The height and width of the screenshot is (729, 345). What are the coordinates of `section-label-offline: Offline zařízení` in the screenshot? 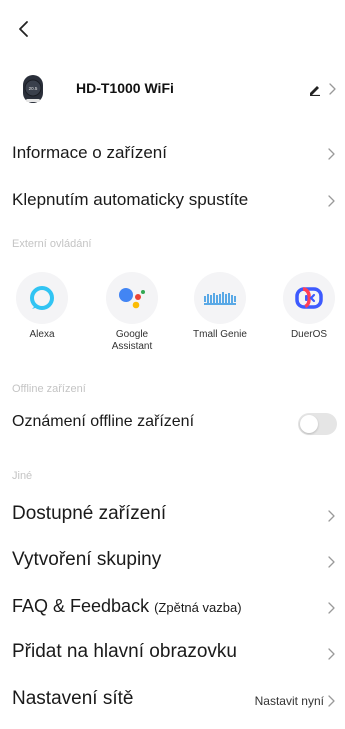 It's located at (49, 389).